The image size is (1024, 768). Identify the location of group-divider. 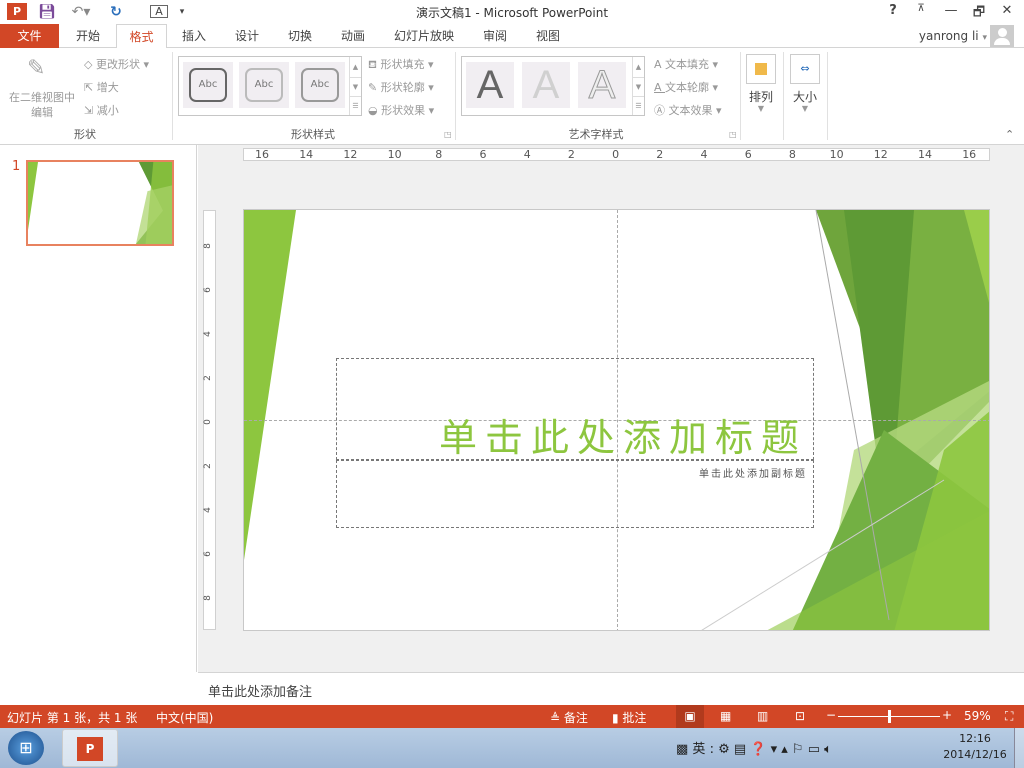
(740, 96).